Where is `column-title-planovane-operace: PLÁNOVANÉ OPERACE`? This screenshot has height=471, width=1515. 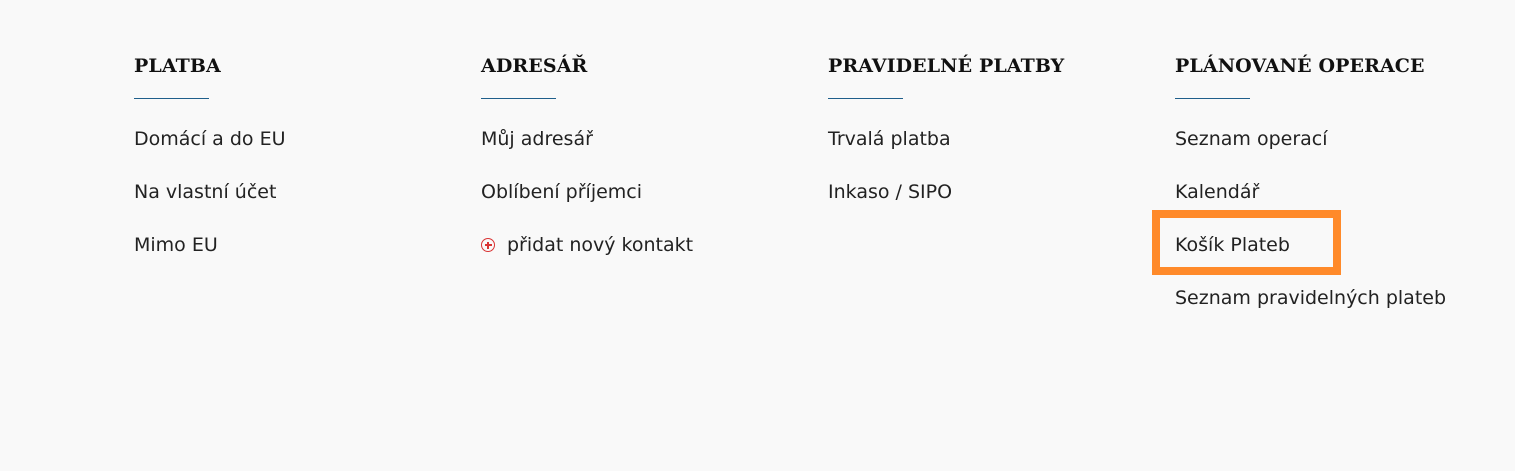 column-title-planovane-operace: PLÁNOVANÉ OPERACE is located at coordinates (1300, 66).